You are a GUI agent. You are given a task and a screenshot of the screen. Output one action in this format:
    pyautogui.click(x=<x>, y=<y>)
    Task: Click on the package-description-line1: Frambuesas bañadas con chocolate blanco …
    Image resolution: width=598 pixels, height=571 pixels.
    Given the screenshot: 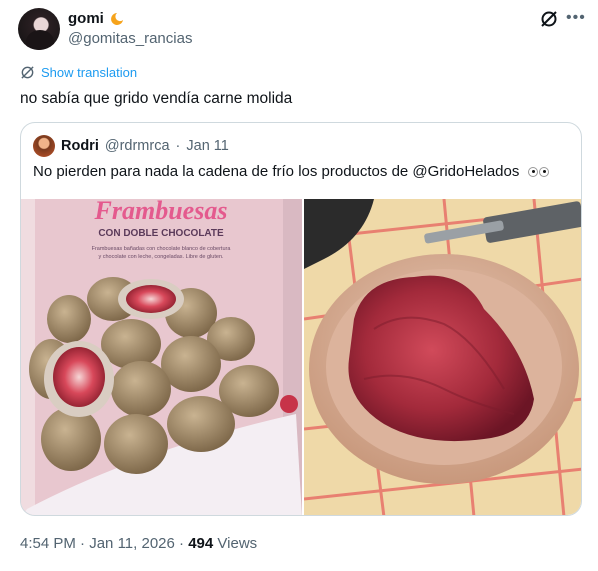 What is the action you would take?
    pyautogui.click(x=162, y=249)
    